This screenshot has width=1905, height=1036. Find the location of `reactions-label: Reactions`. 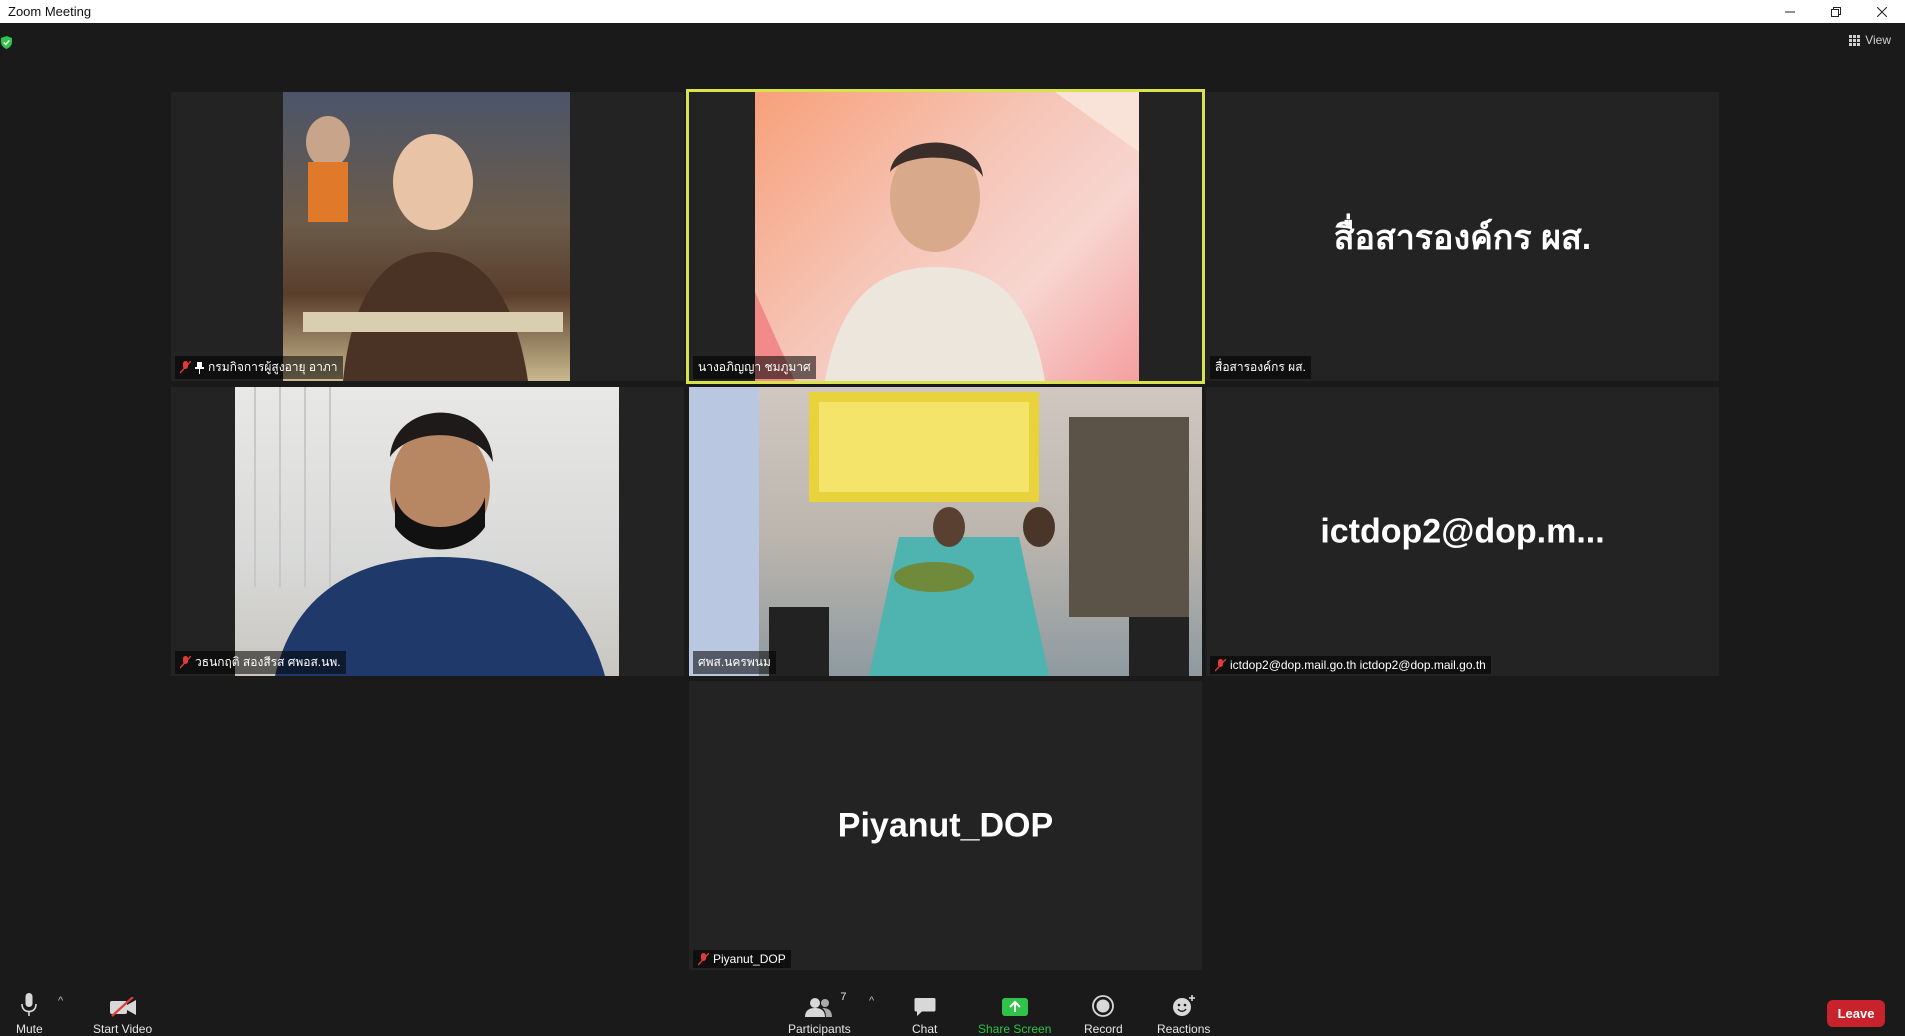

reactions-label: Reactions is located at coordinates (1184, 1029).